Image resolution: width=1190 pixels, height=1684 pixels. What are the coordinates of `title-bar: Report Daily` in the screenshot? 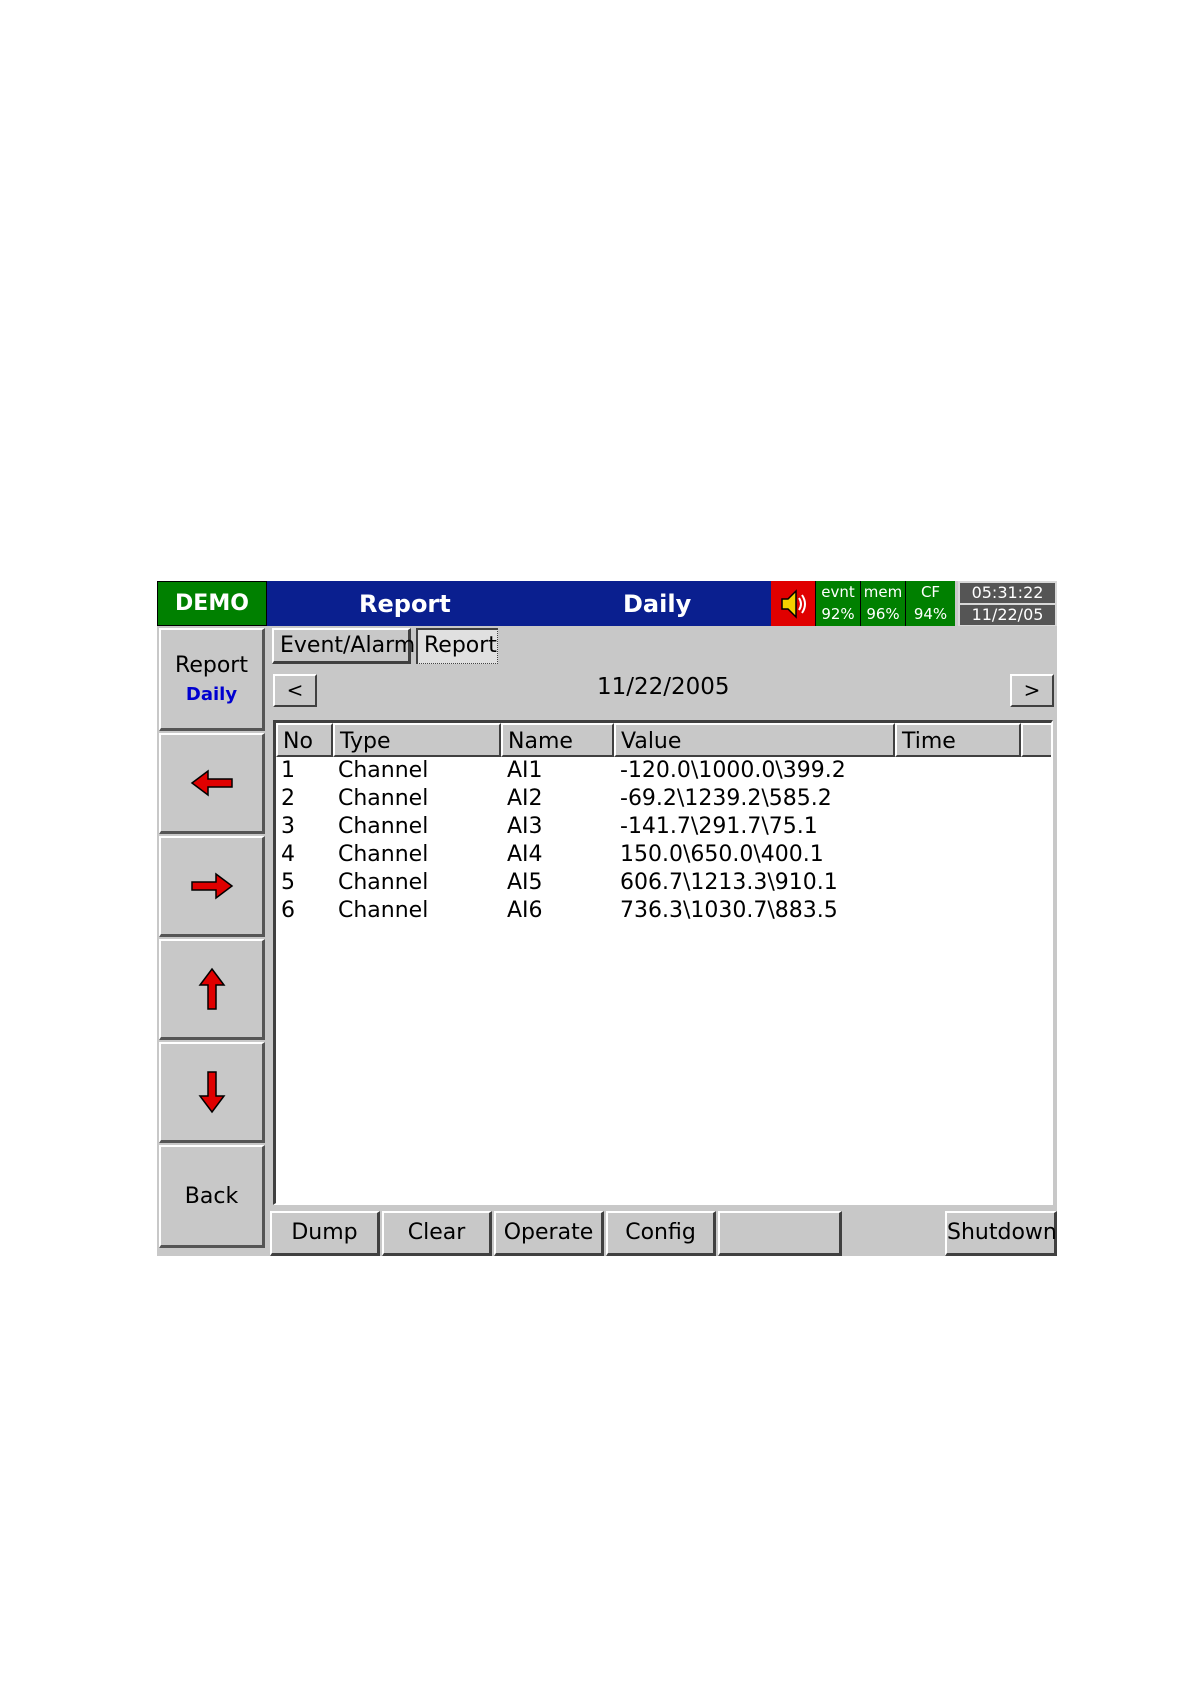 It's located at (519, 603).